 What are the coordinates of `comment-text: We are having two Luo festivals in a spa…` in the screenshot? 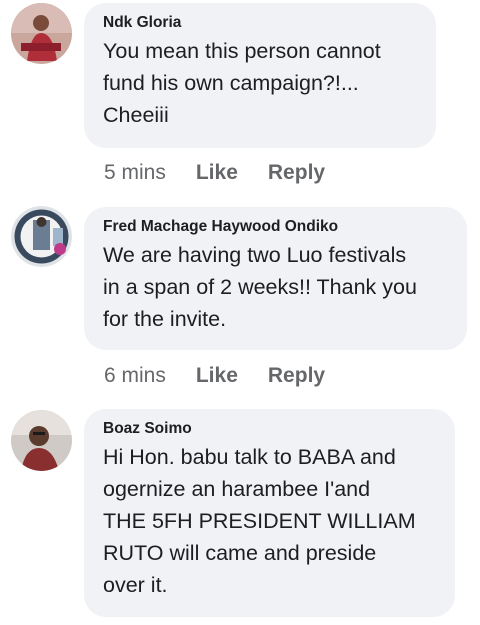 It's located at (260, 287).